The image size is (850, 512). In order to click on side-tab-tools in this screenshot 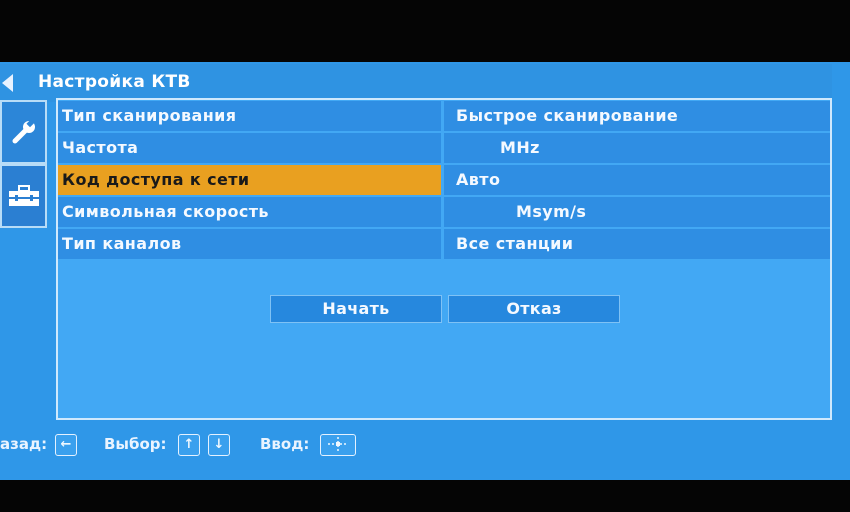, I will do `click(23, 132)`.